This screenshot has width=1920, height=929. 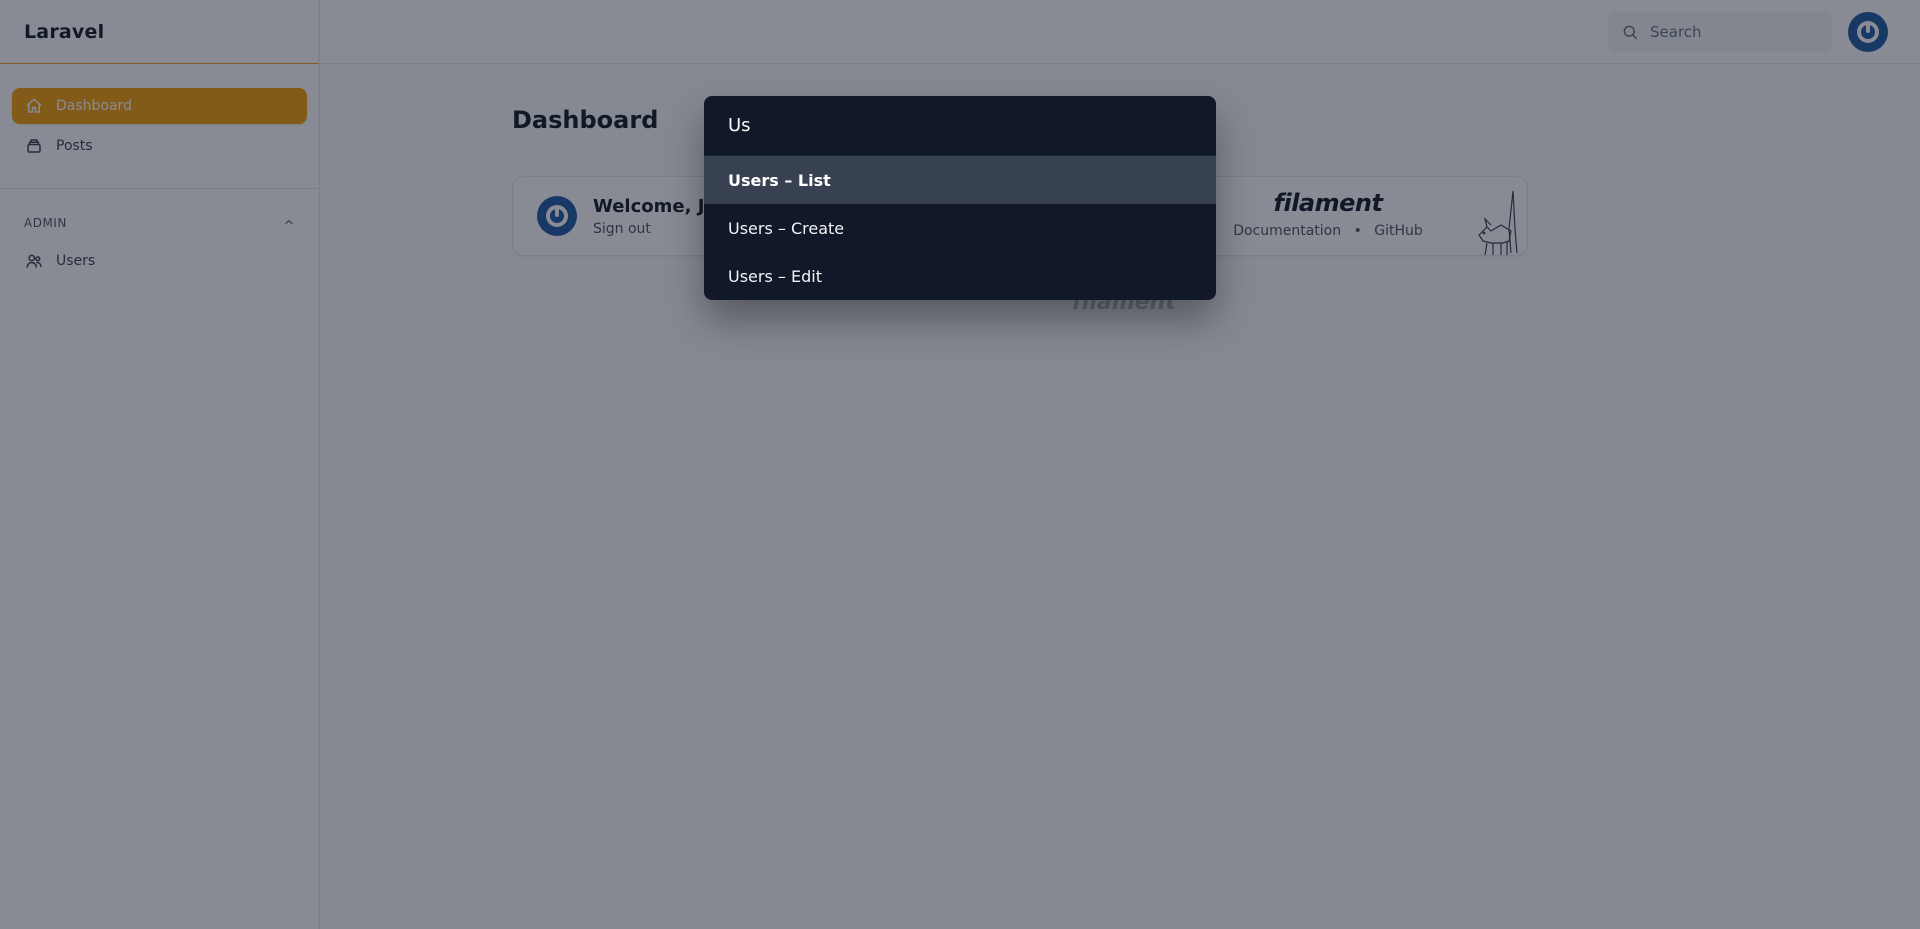 I want to click on modal-search-input, so click(x=958, y=125).